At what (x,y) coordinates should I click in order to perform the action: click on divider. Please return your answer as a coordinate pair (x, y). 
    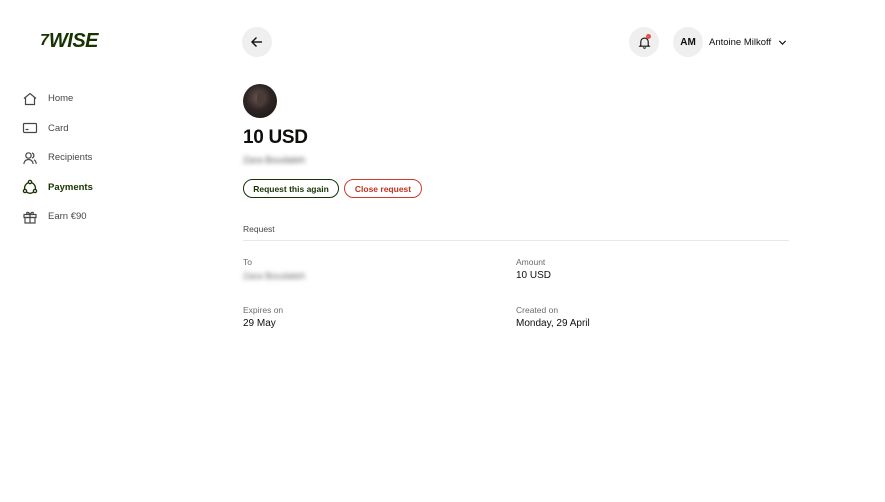
    Looking at the image, I should click on (516, 240).